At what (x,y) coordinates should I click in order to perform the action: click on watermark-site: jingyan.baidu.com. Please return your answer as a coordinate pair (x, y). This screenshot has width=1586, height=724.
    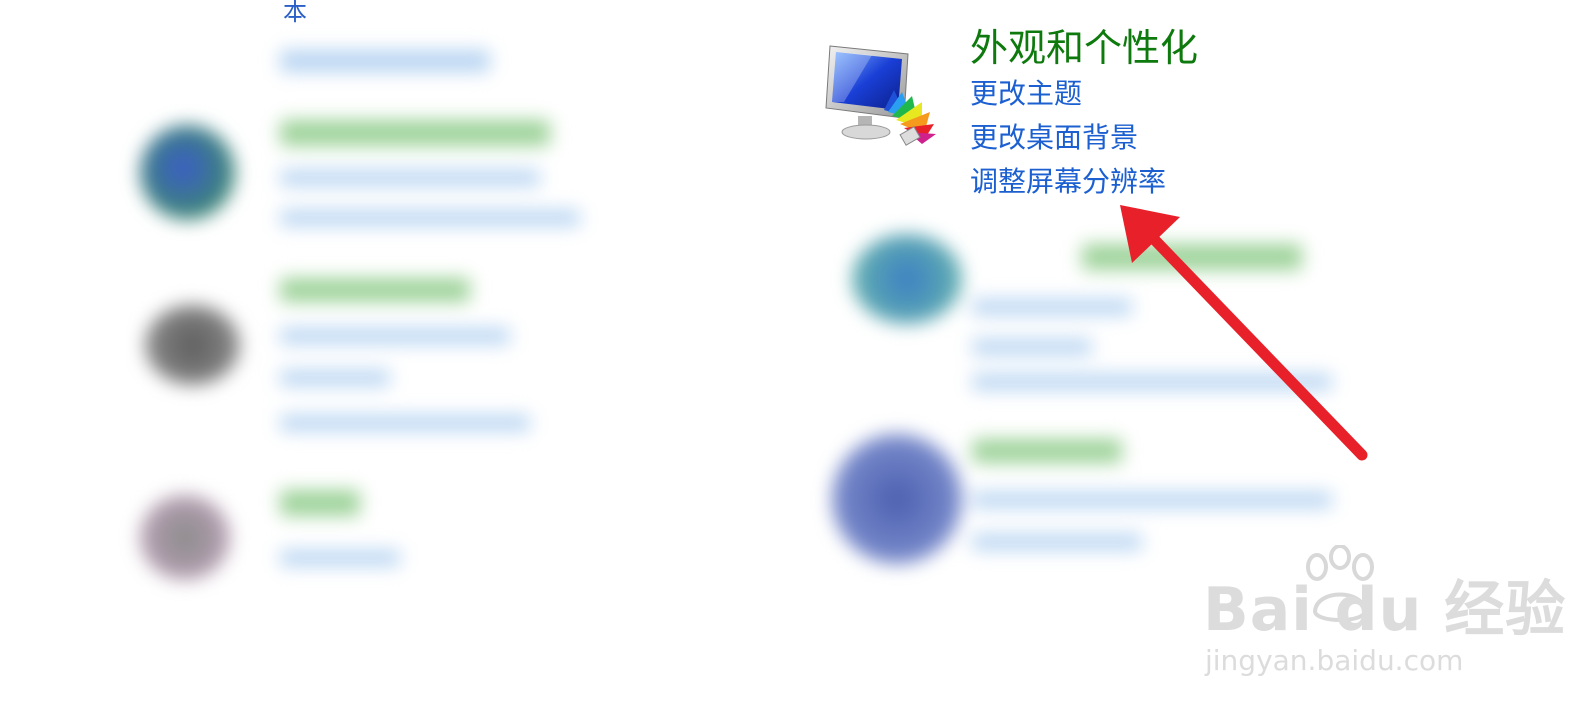
    Looking at the image, I should click on (1334, 660).